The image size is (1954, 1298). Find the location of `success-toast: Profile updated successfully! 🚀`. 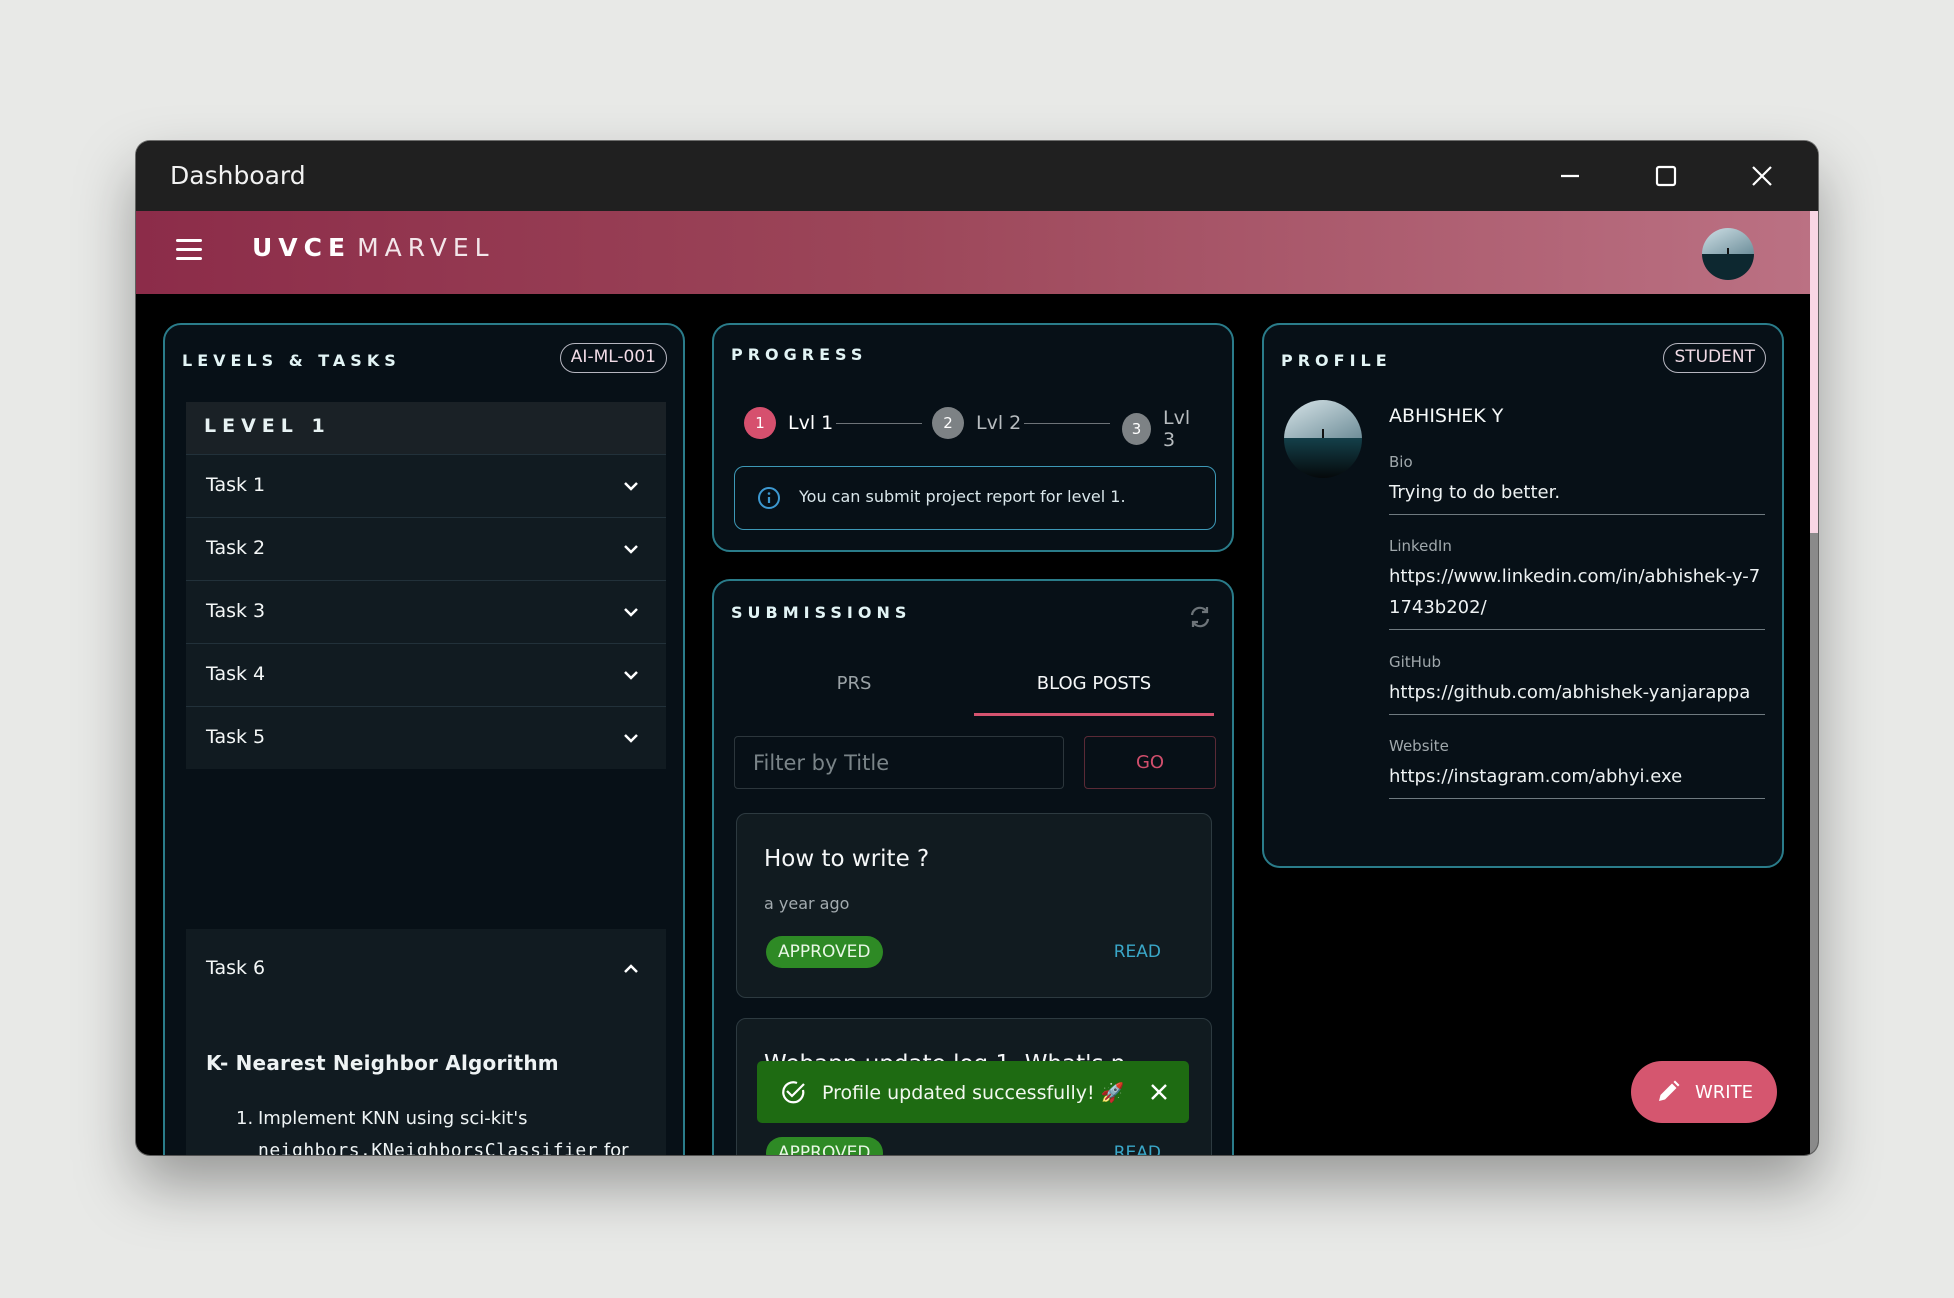

success-toast: Profile updated successfully! 🚀 is located at coordinates (973, 1092).